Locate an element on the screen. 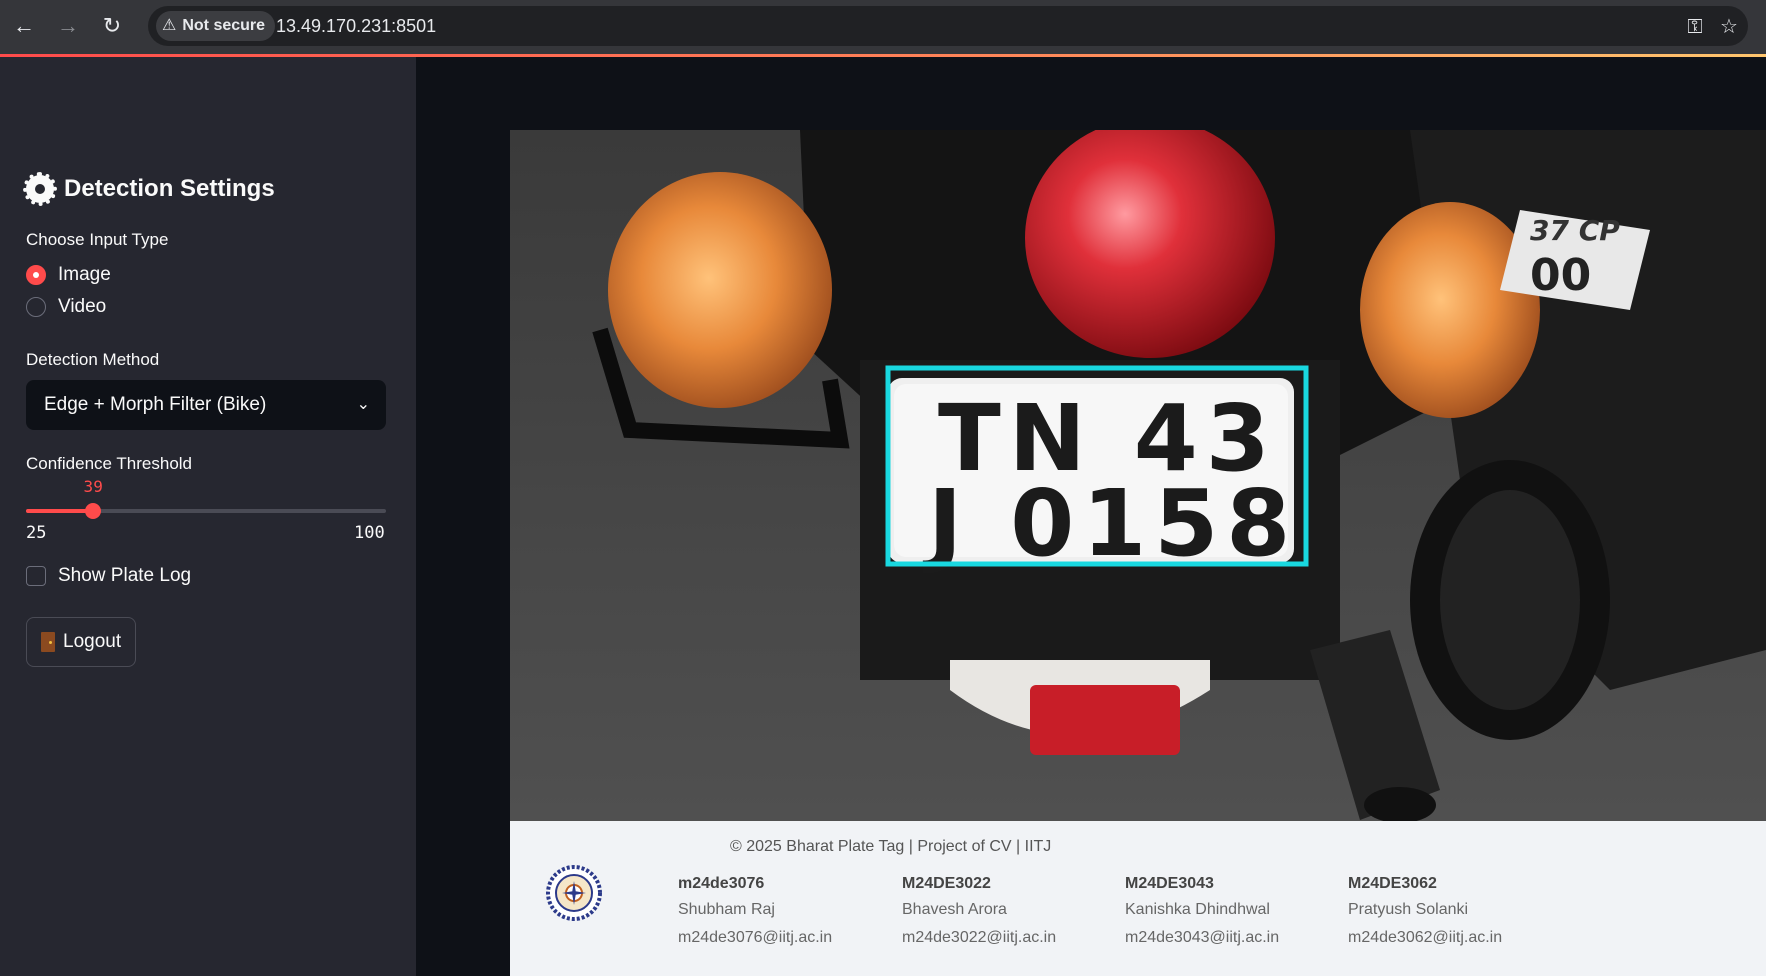  slider-min: 25 is located at coordinates (36, 533).